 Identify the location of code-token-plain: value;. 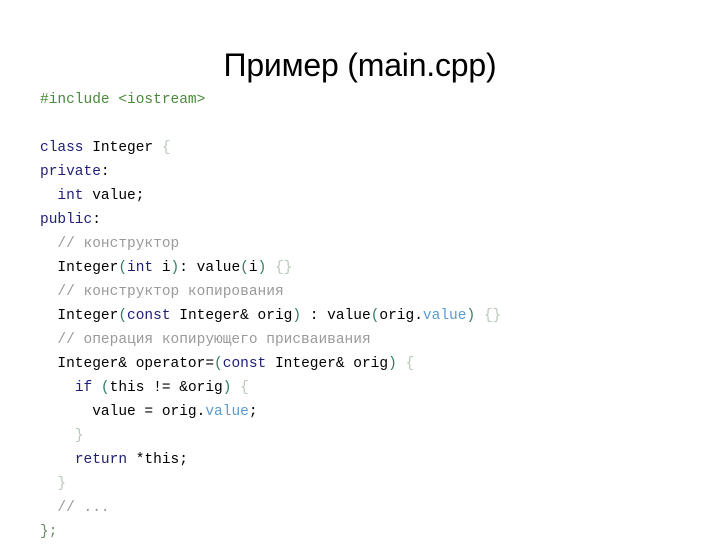
(114, 196).